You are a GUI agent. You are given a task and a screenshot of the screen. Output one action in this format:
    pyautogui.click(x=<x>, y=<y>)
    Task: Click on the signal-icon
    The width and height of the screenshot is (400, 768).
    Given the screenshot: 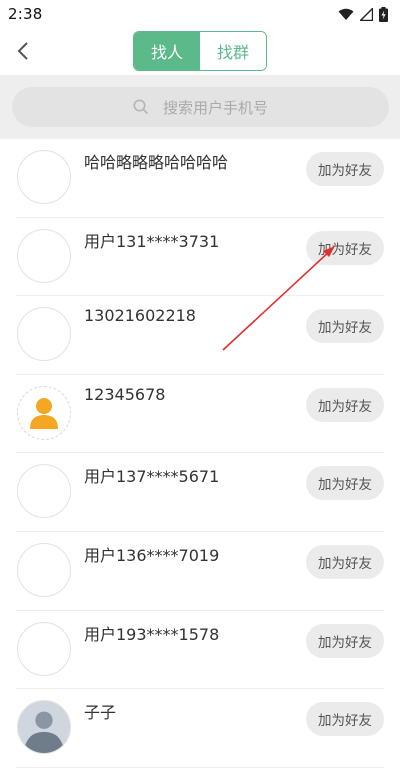 What is the action you would take?
    pyautogui.click(x=366, y=14)
    